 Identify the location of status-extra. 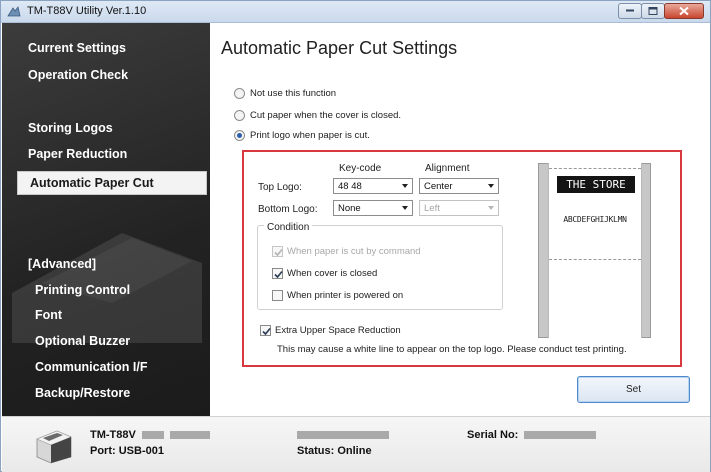
(343, 435).